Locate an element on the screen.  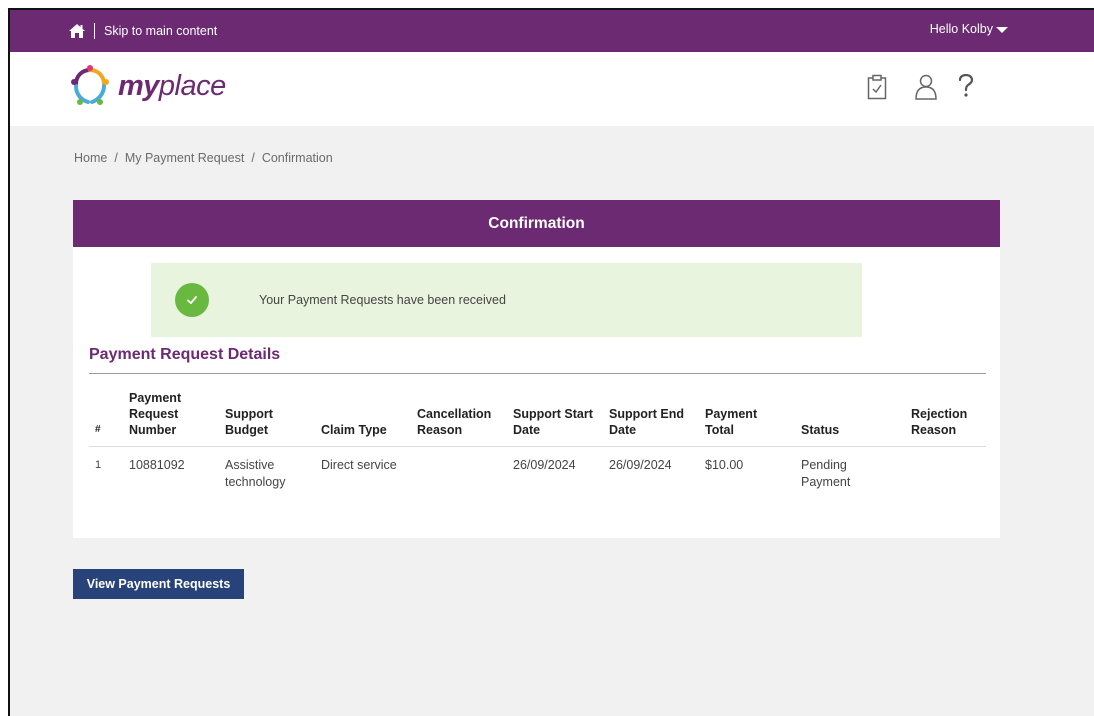
column-header-support-budget: Support Budget is located at coordinates (267, 416).